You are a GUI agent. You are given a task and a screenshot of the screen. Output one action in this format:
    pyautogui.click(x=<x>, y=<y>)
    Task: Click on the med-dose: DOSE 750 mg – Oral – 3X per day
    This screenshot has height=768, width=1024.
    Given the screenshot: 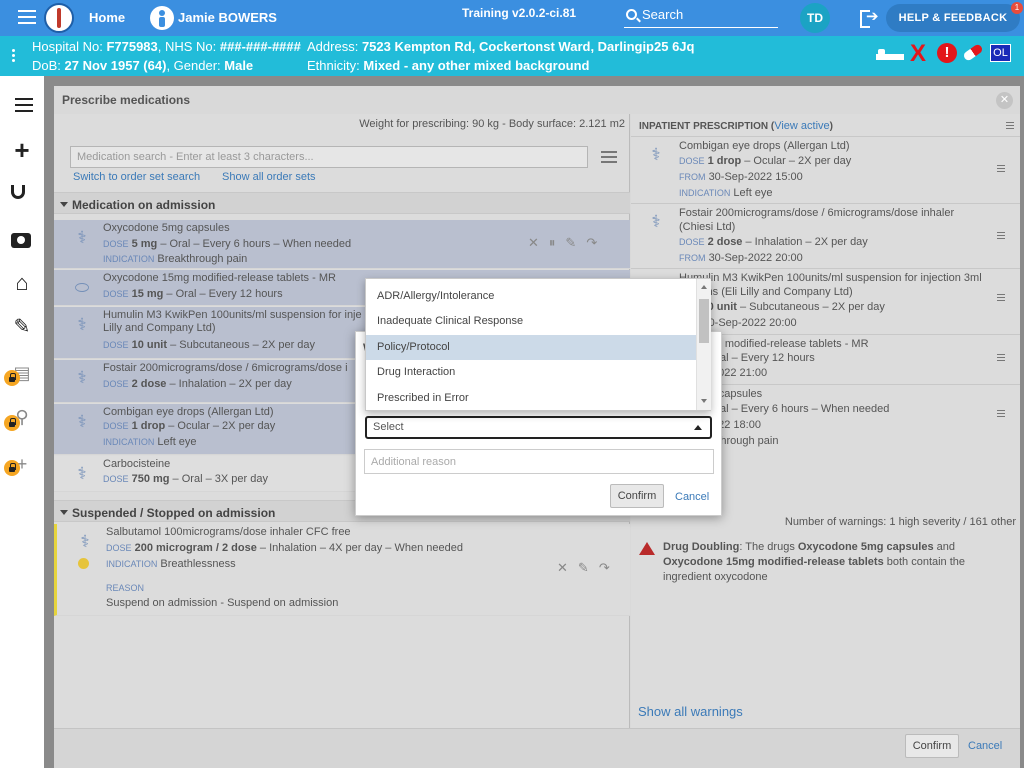 What is the action you would take?
    pyautogui.click(x=185, y=479)
    